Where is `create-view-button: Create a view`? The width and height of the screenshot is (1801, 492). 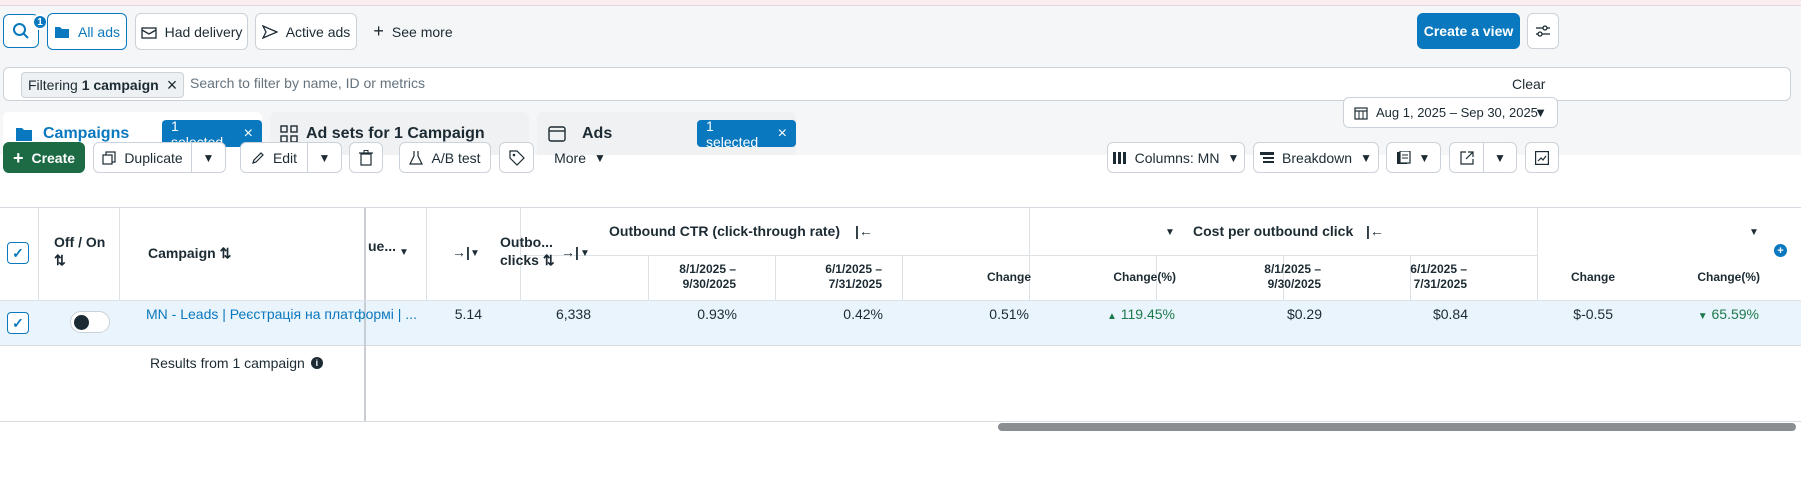 create-view-button: Create a view is located at coordinates (1468, 31).